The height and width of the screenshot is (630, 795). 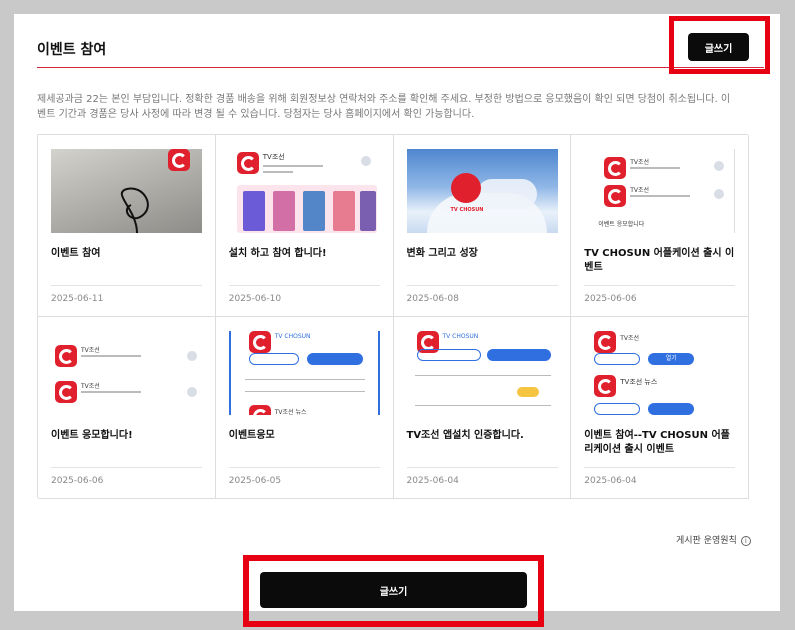 I want to click on post-thumbnail: TV조선 TV조선, so click(x=126, y=373).